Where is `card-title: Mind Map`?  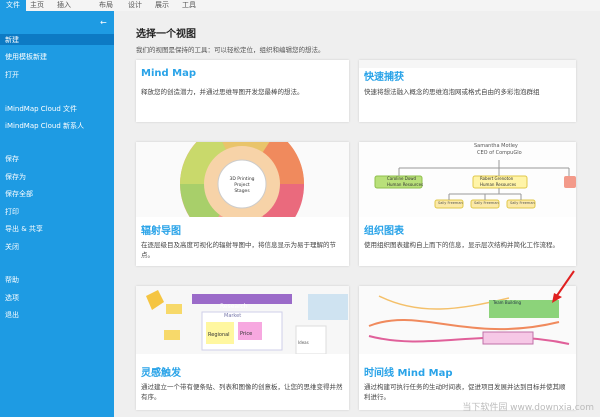 card-title: Mind Map is located at coordinates (168, 73).